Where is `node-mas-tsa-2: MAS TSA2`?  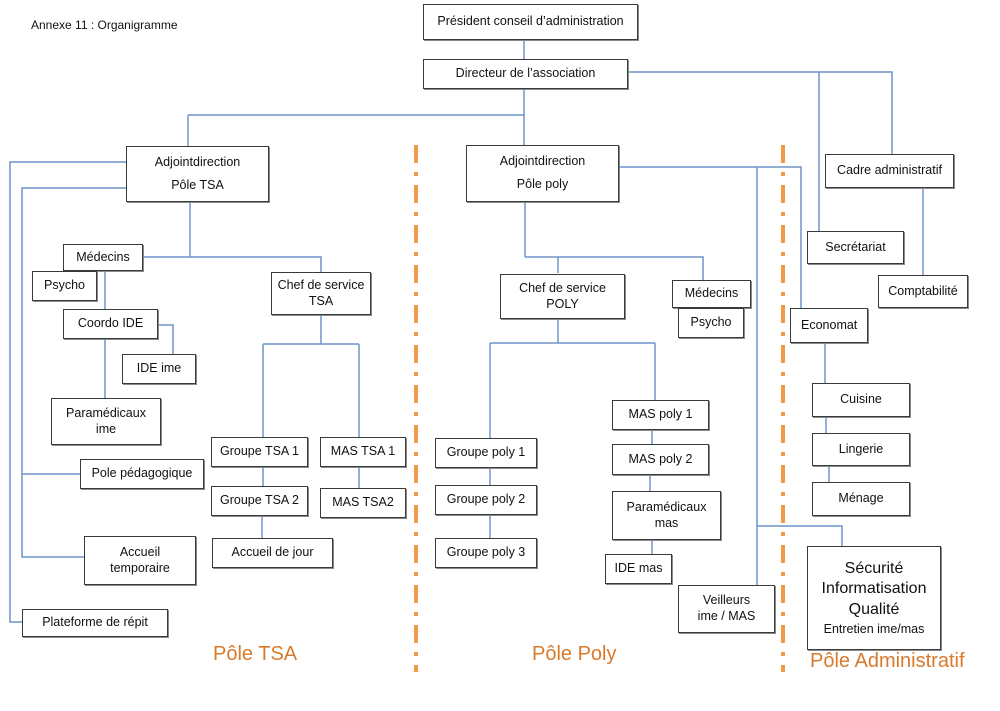
node-mas-tsa-2: MAS TSA2 is located at coordinates (363, 503).